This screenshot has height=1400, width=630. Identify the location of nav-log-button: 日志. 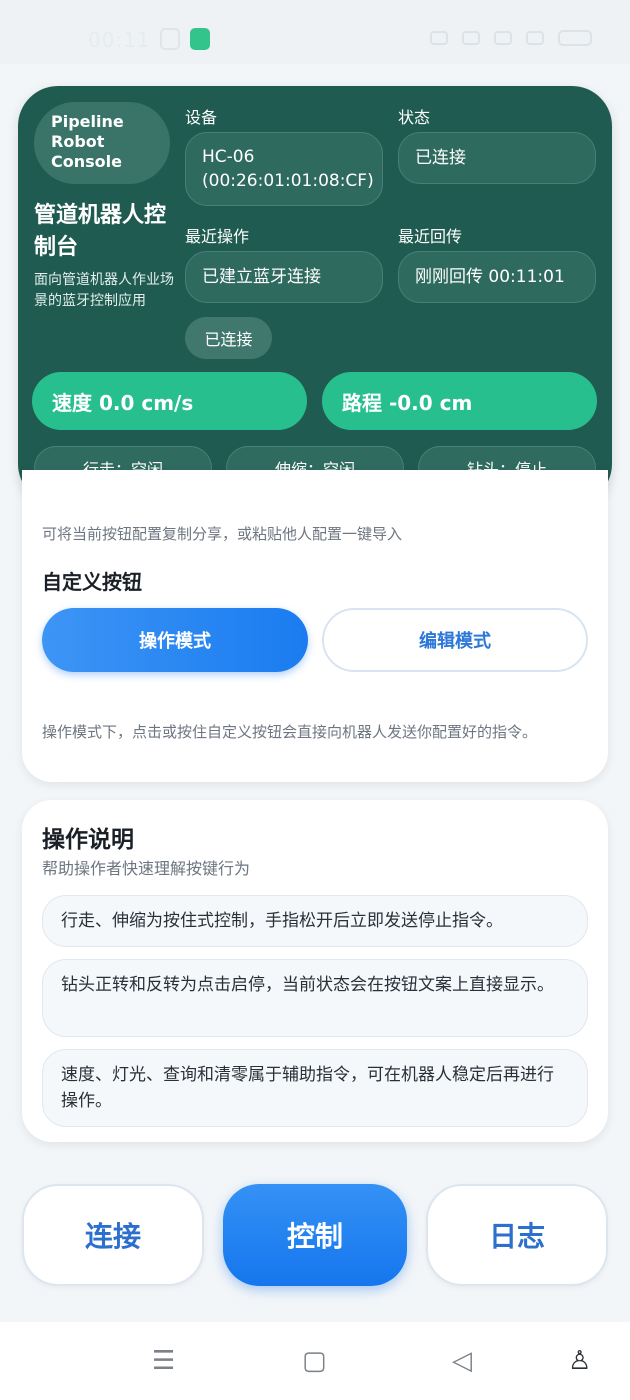
(517, 1235).